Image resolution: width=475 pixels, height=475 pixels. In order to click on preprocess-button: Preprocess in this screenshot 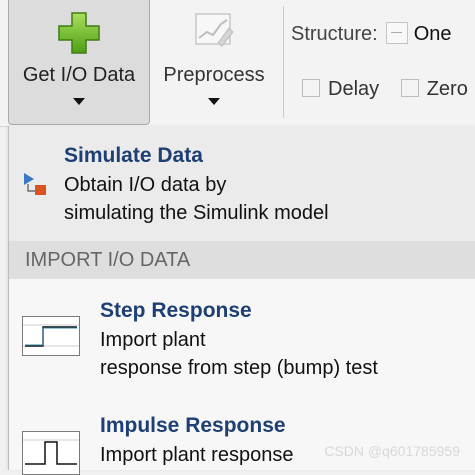, I will do `click(214, 62)`.